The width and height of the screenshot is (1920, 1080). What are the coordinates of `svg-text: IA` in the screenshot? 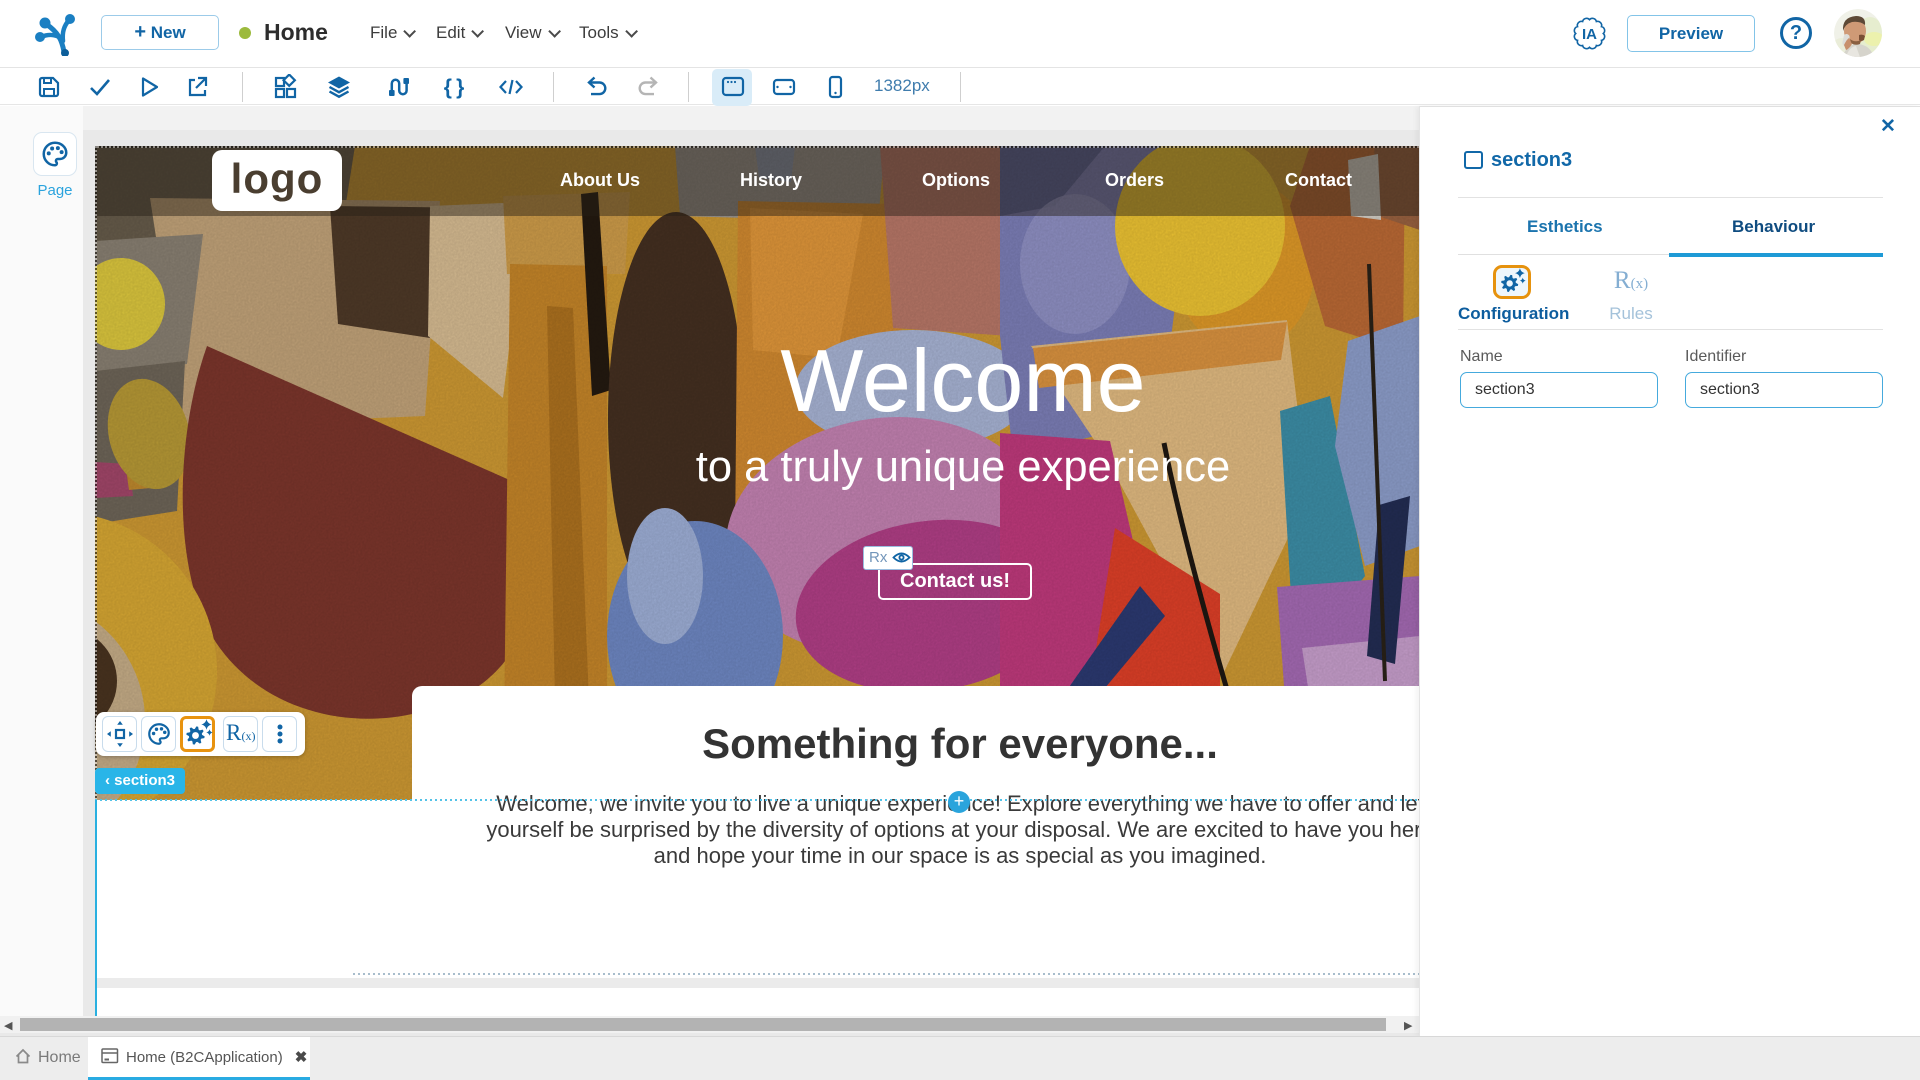 It's located at (1589, 34).